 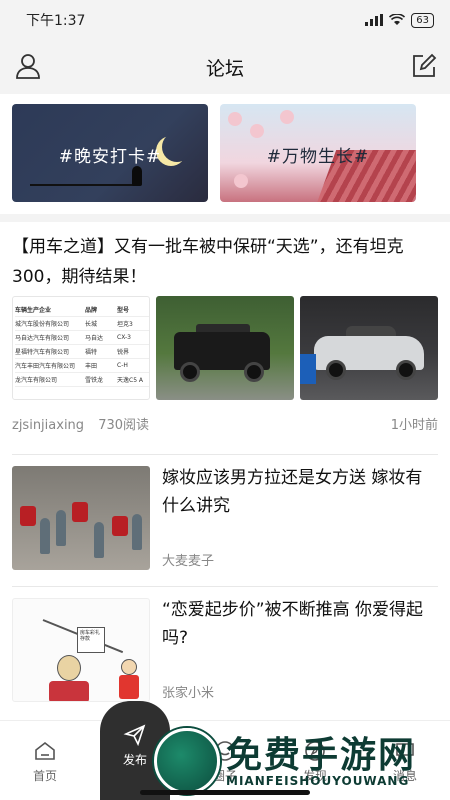 I want to click on table-cell: 龙汽车有限公司, so click(x=36, y=380).